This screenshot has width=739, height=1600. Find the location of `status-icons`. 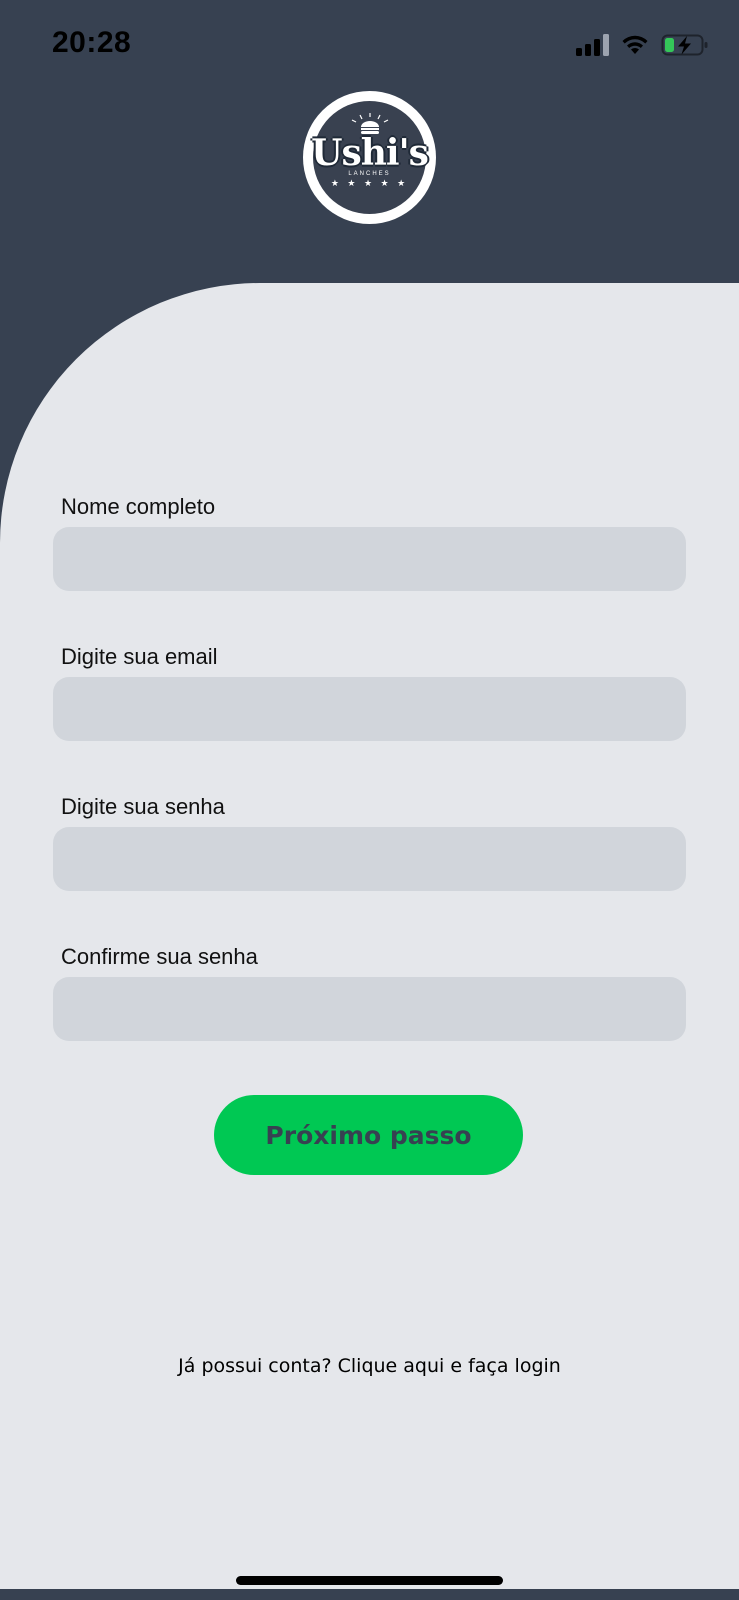

status-icons is located at coordinates (642, 45).